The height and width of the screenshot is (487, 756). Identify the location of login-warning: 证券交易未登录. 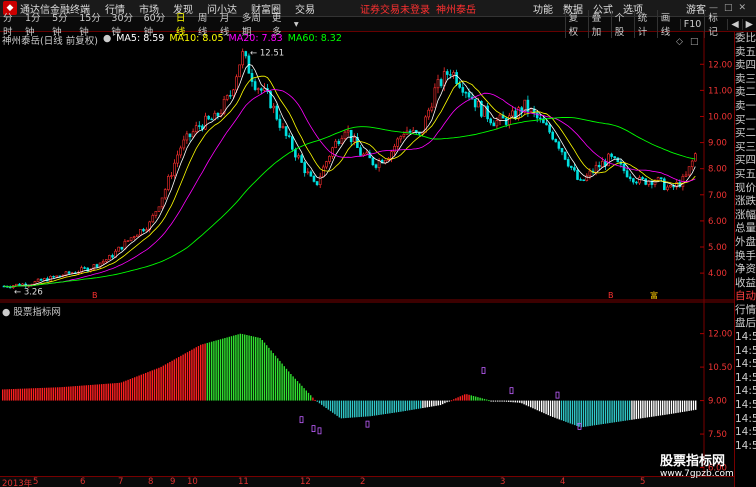
(395, 8).